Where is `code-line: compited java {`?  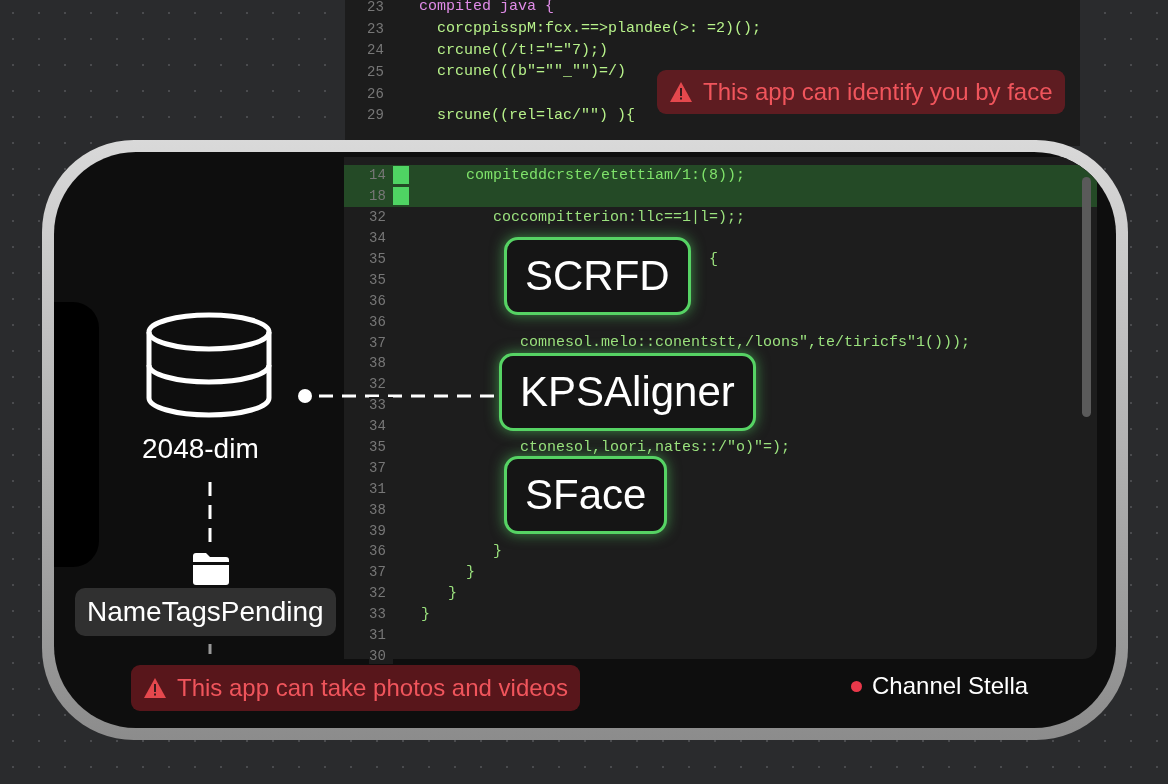
code-line: compited java { is located at coordinates (487, 8).